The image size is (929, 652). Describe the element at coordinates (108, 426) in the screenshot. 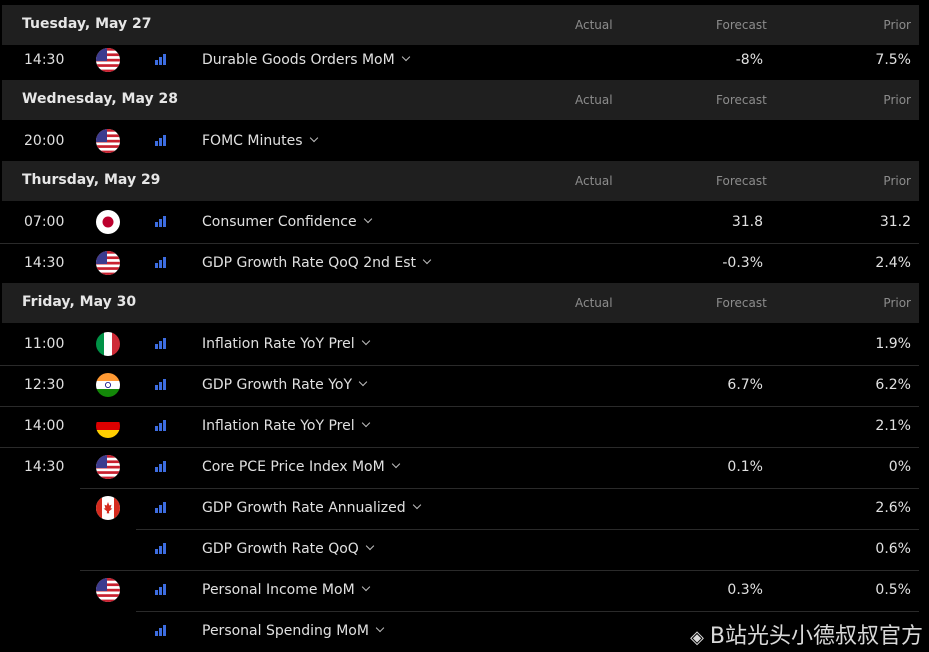

I see `germany-flag-icon` at that location.